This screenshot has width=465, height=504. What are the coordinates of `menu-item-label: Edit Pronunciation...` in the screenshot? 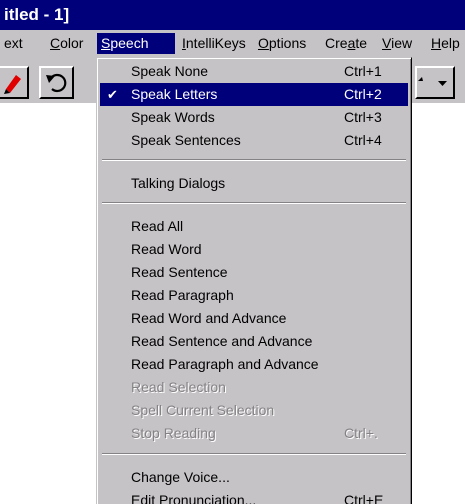 It's located at (194, 498).